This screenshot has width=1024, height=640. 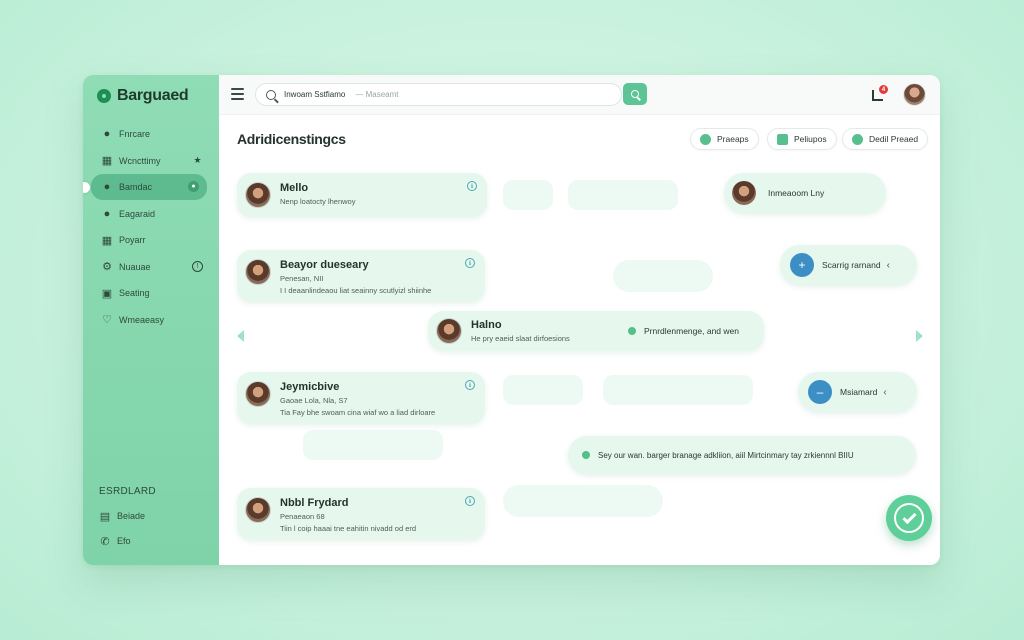 I want to click on user-avatar, so click(x=914, y=94).